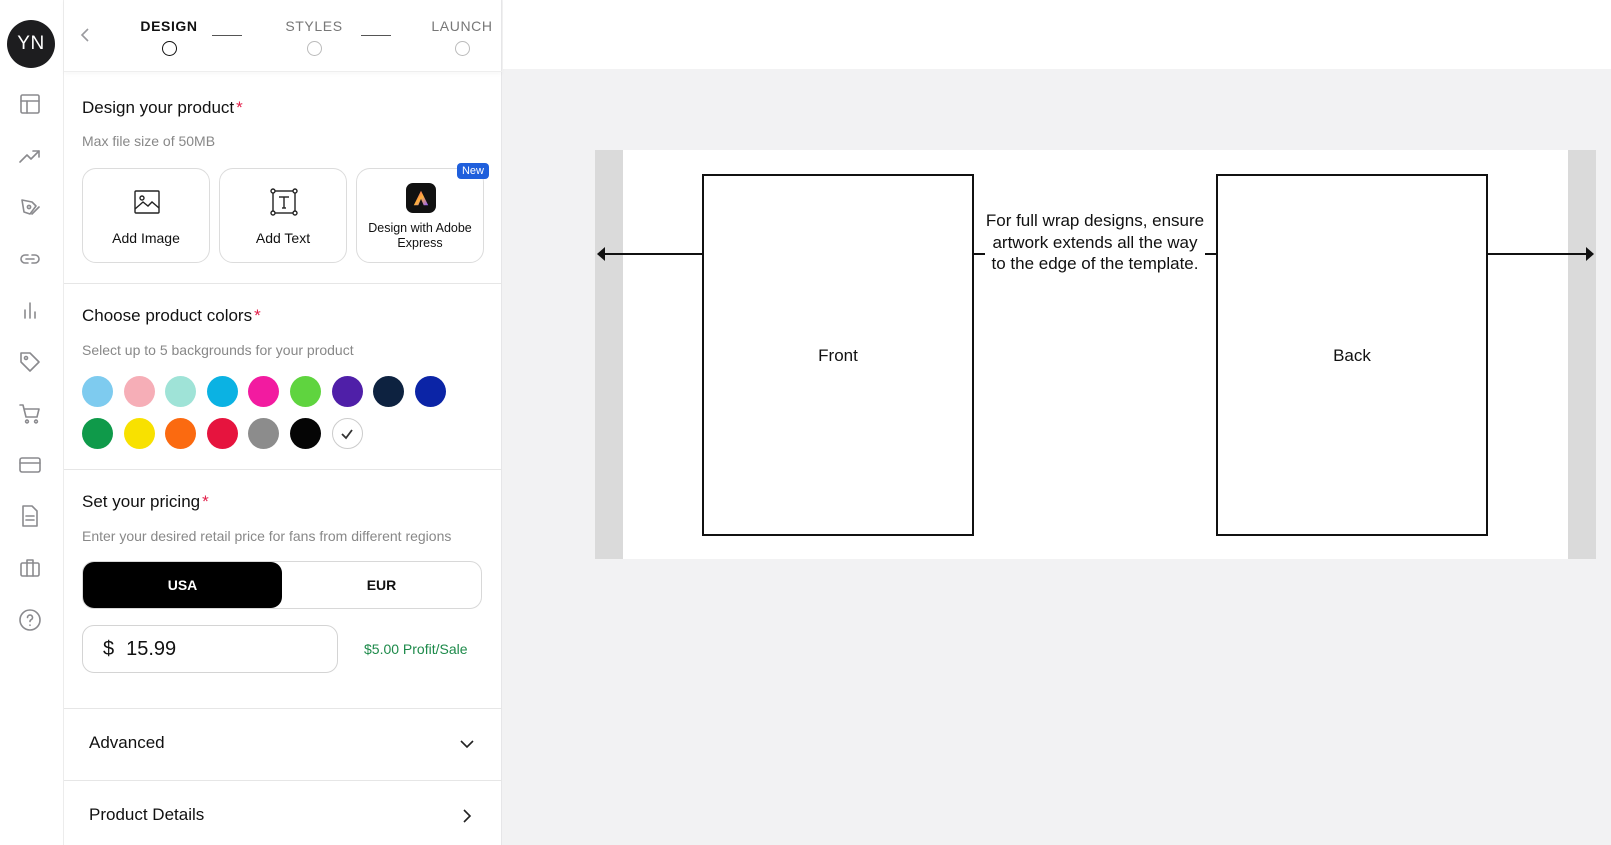 The width and height of the screenshot is (1611, 845). I want to click on layout-icon, so click(30, 104).